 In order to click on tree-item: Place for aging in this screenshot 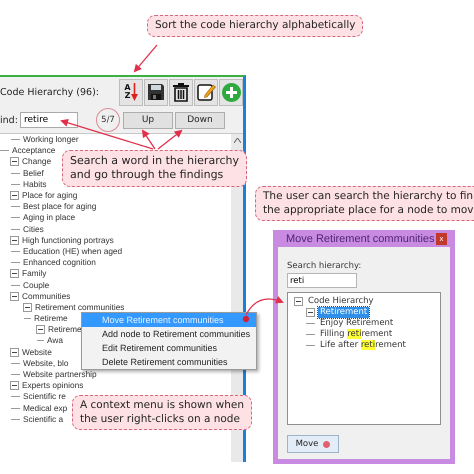, I will do `click(50, 196)`.